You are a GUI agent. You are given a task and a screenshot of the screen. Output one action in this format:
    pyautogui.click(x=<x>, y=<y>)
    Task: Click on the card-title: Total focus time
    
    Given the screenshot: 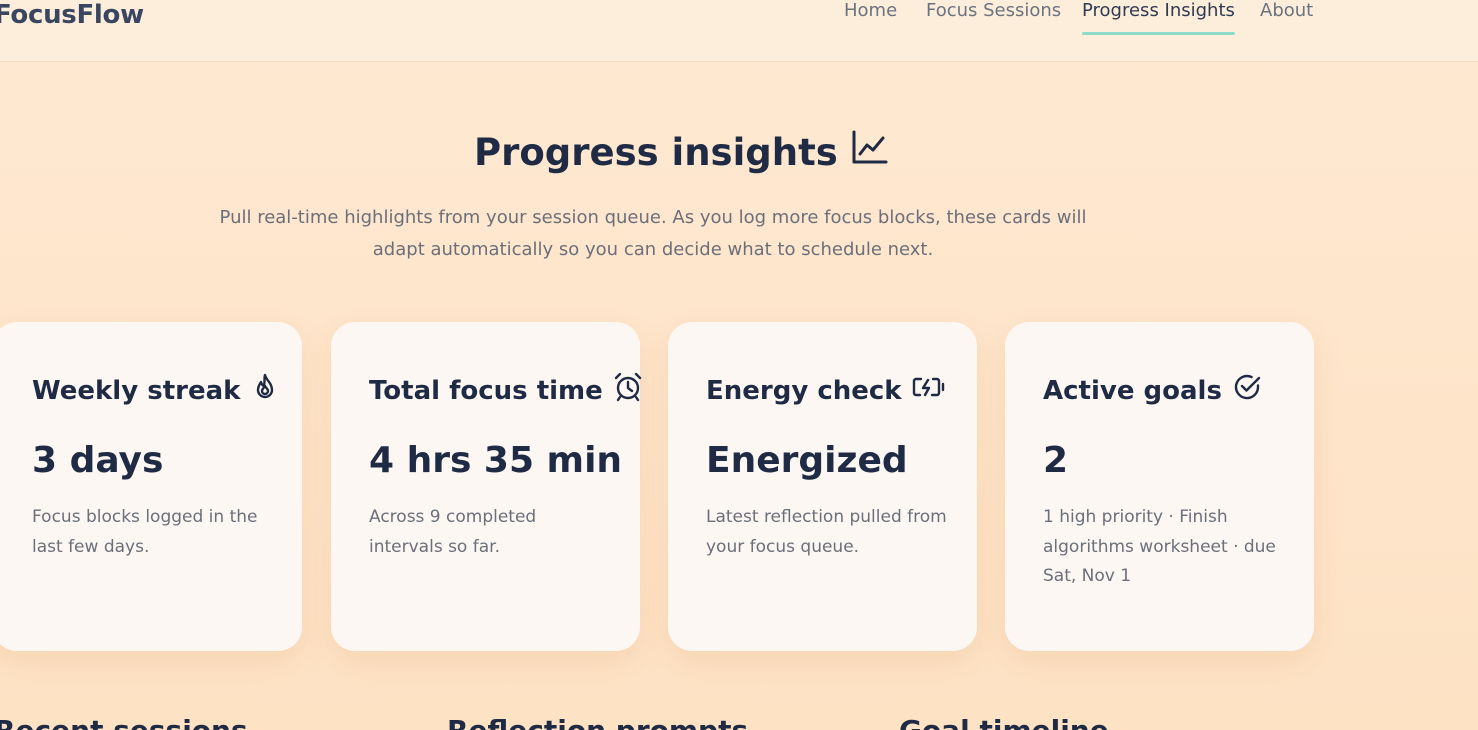 What is the action you would take?
    pyautogui.click(x=506, y=390)
    